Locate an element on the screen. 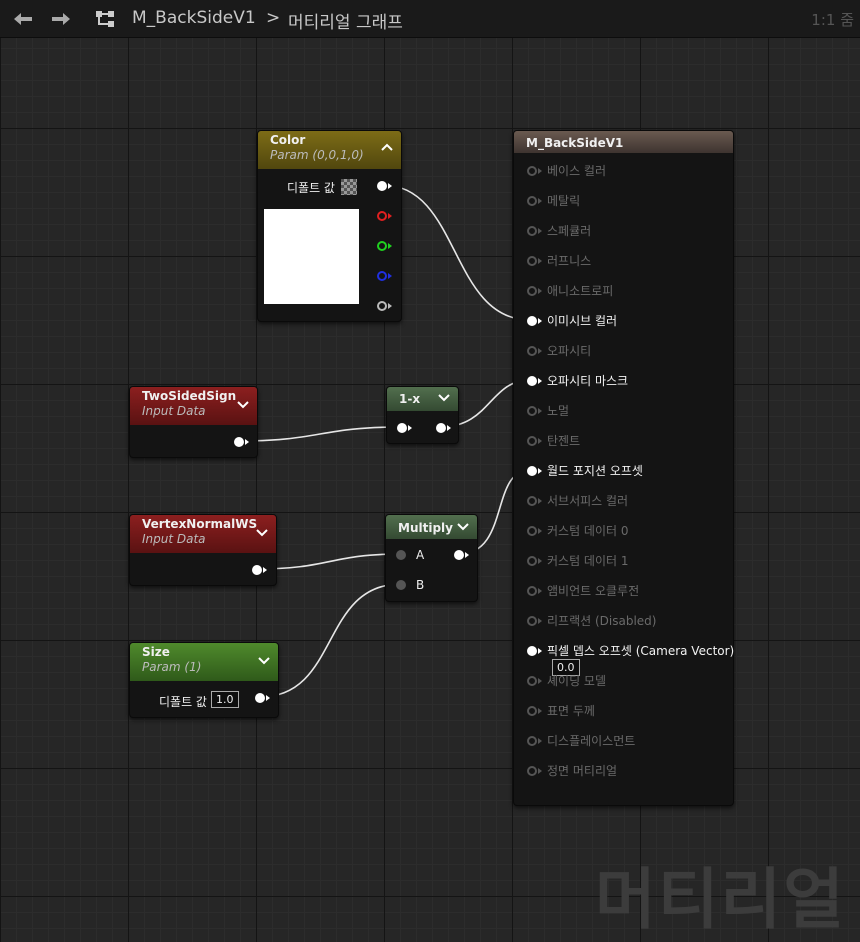 The image size is (860, 942). input-pin-a is located at coordinates (401, 555).